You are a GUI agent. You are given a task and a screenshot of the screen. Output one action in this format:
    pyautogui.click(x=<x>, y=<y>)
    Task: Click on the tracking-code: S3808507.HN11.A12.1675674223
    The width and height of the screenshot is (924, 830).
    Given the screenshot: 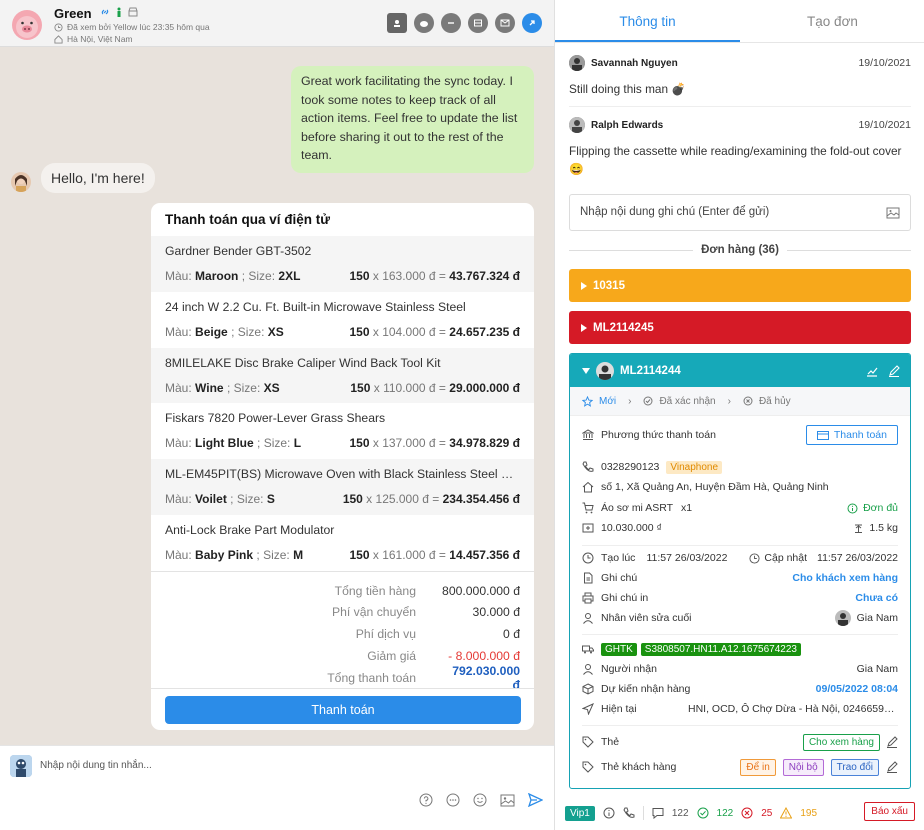 What is the action you would take?
    pyautogui.click(x=720, y=649)
    